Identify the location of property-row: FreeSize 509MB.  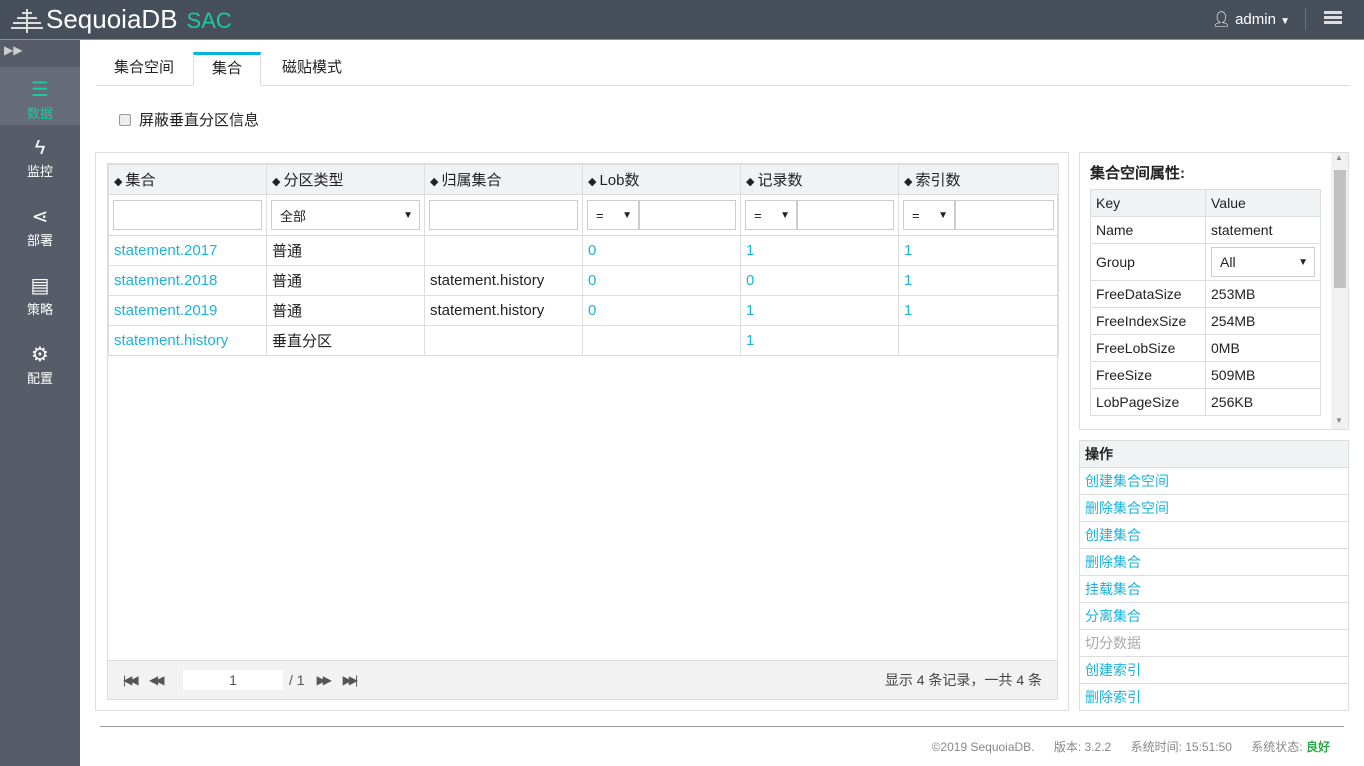
(1205, 375).